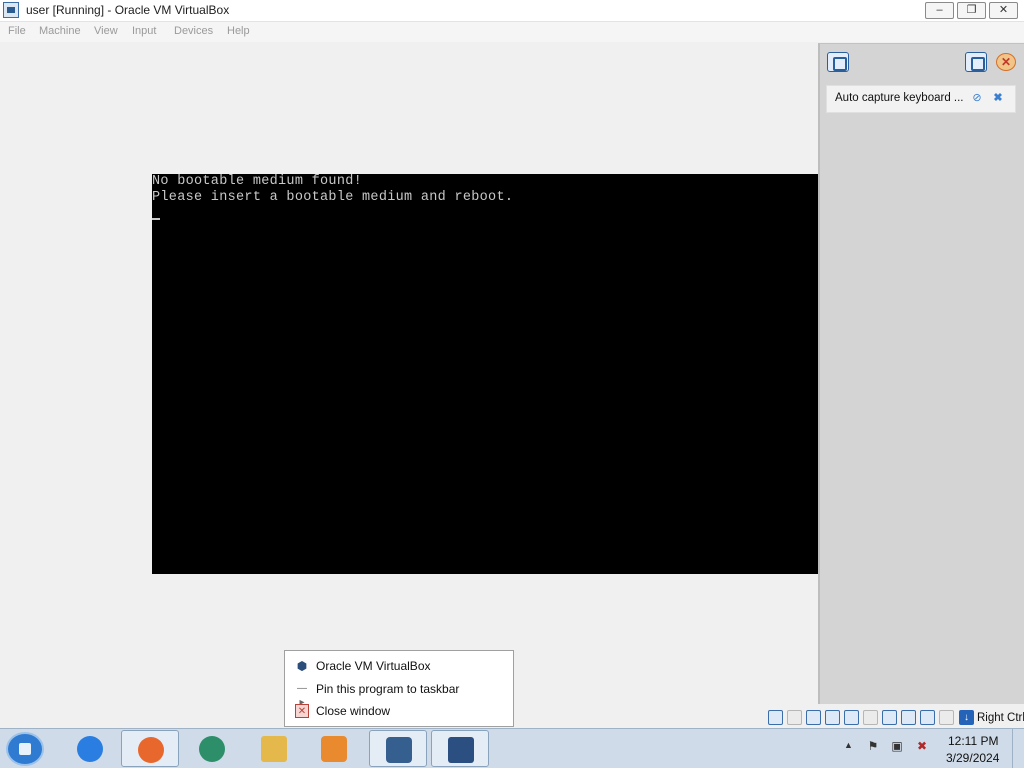  Describe the element at coordinates (838, 62) in the screenshot. I see `notification-center-icon` at that location.